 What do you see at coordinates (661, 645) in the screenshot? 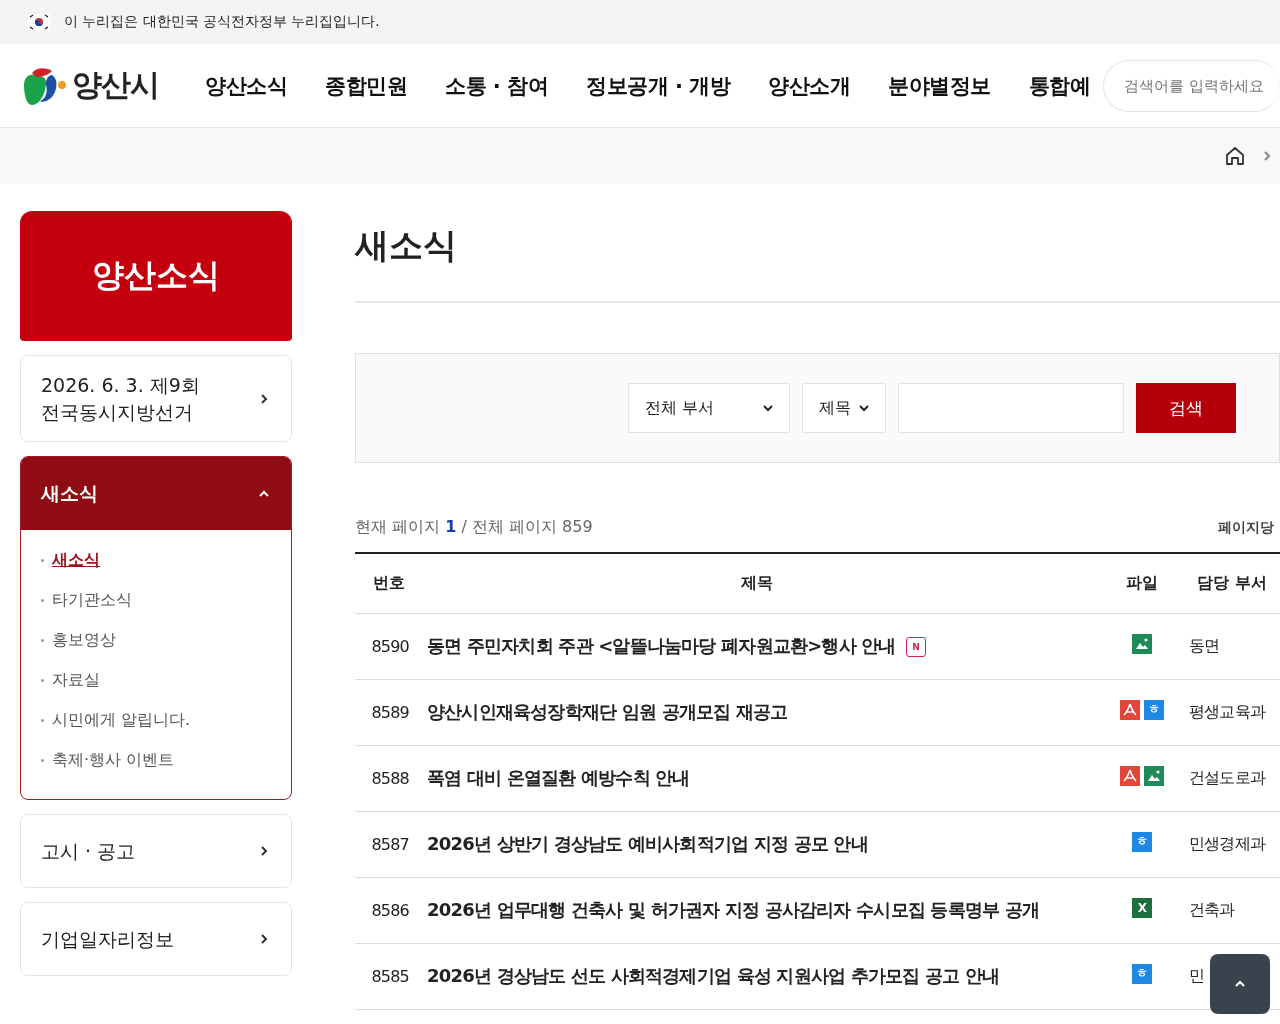
I see `post-title-link: 동면 주민자치회 주관 <알뜰나눔마당 폐자원교환>행사 안내` at bounding box center [661, 645].